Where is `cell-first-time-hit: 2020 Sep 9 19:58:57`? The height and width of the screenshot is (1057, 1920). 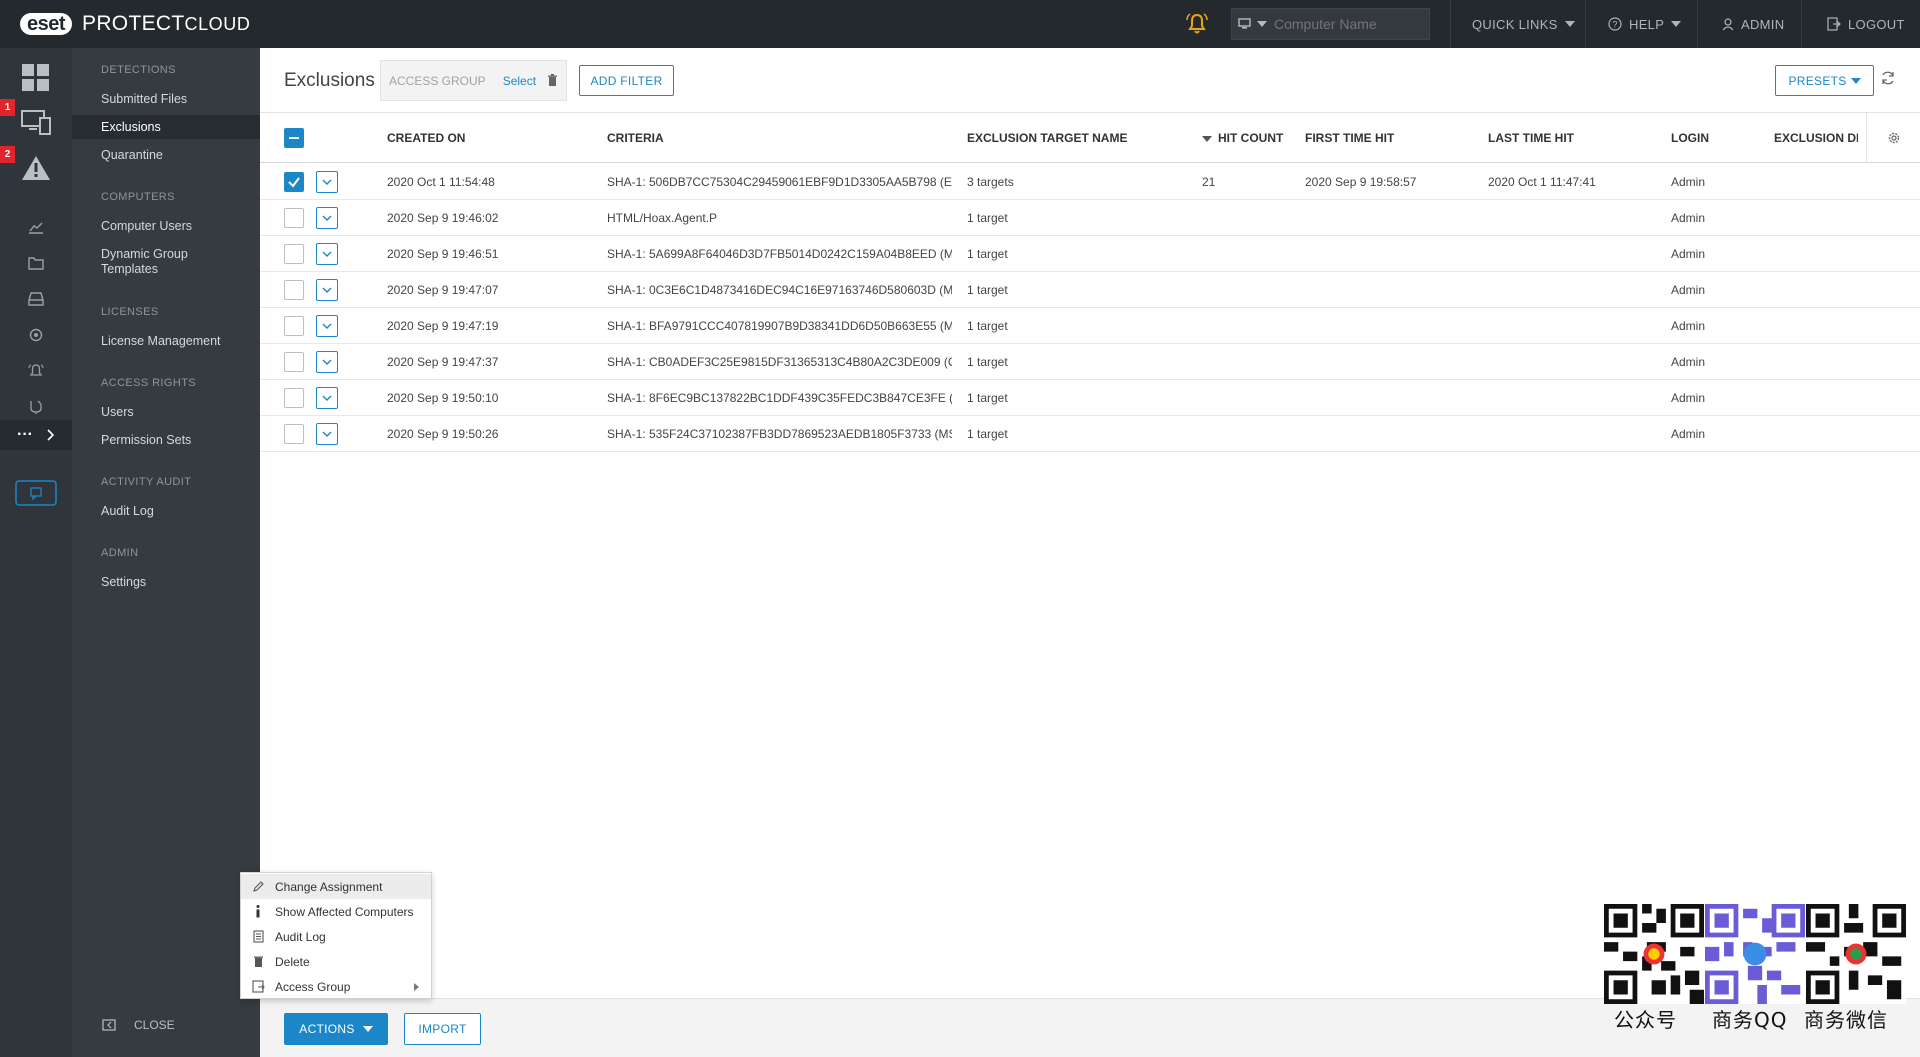 cell-first-time-hit: 2020 Sep 9 19:58:57 is located at coordinates (1361, 182).